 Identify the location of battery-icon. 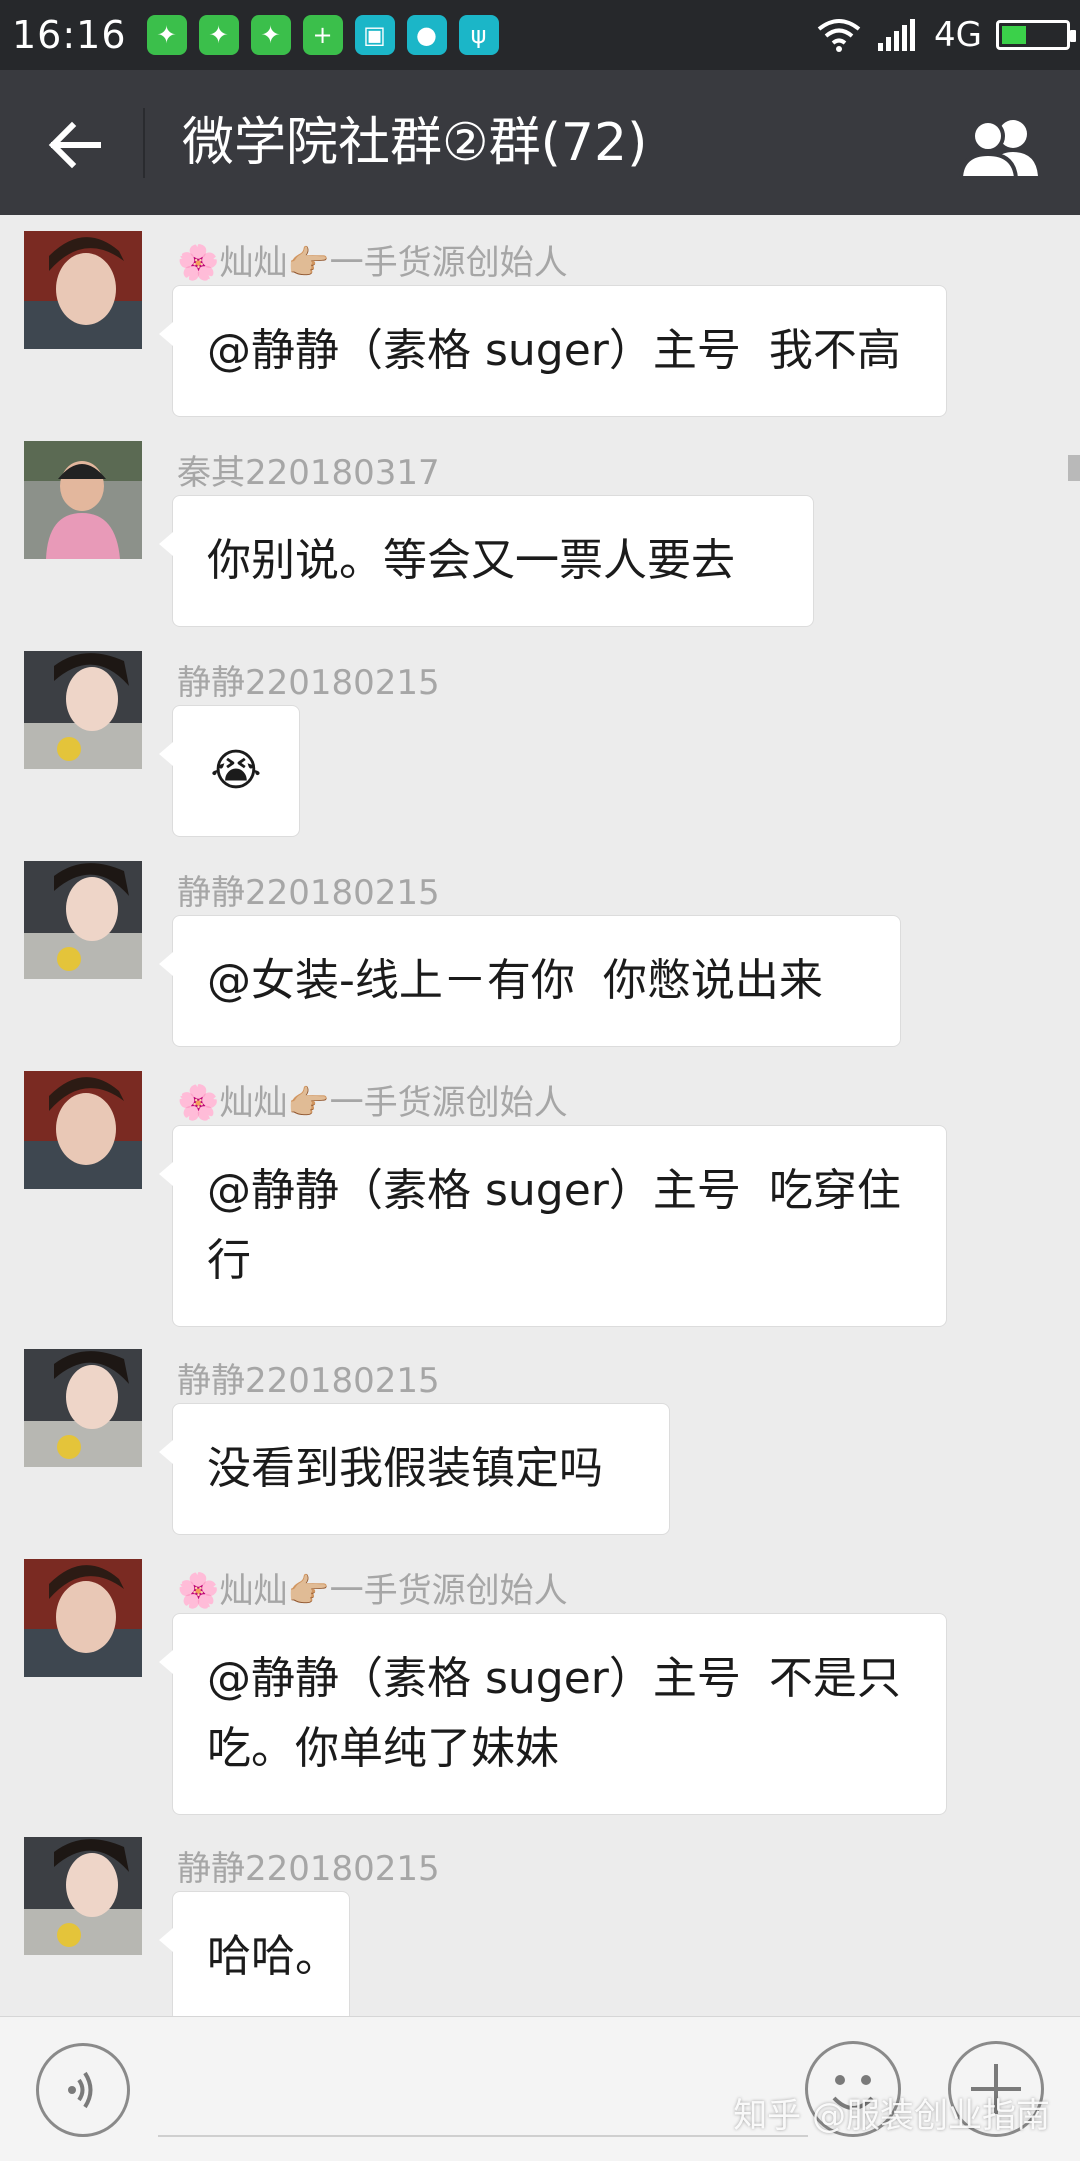
(1036, 35).